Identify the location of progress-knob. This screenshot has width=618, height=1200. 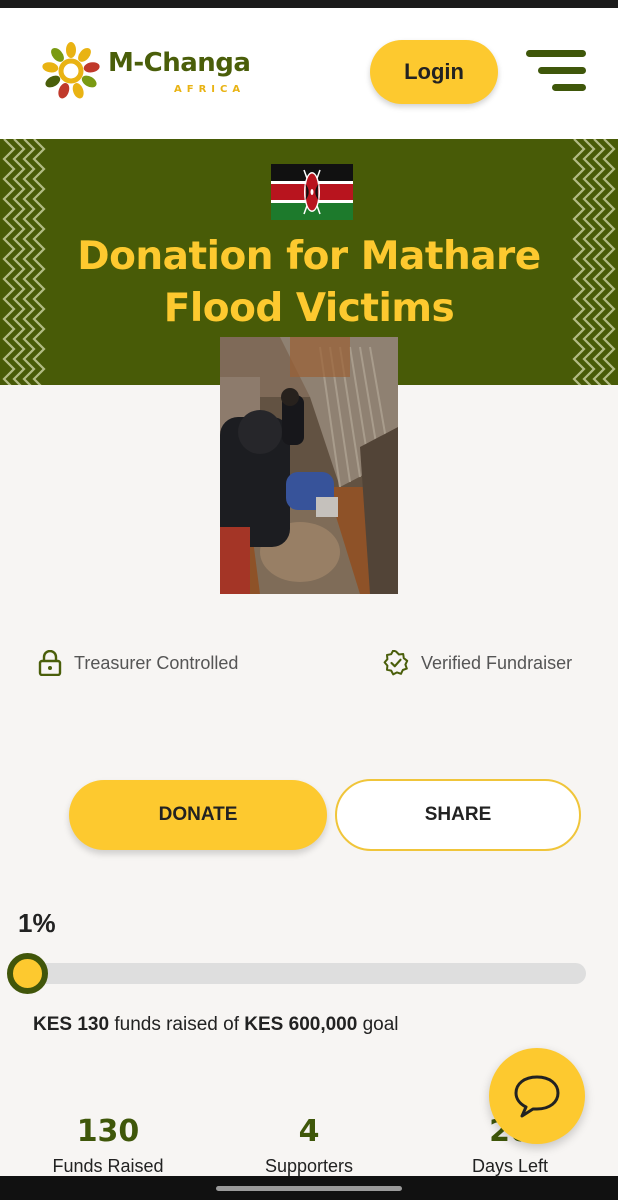
(28, 973).